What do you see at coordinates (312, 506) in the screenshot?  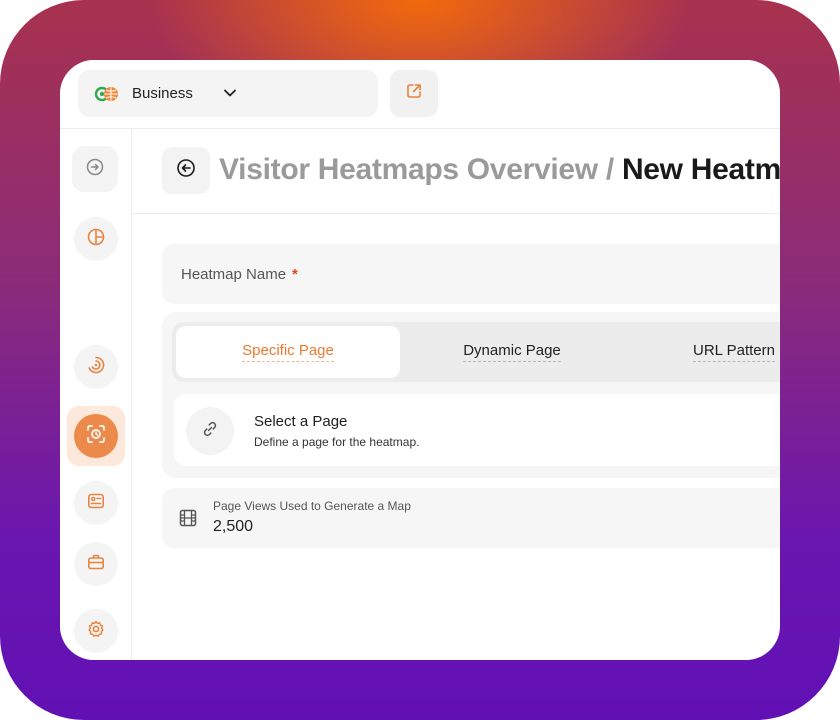 I see `page-views-label: Page Views Used to Generate a Map` at bounding box center [312, 506].